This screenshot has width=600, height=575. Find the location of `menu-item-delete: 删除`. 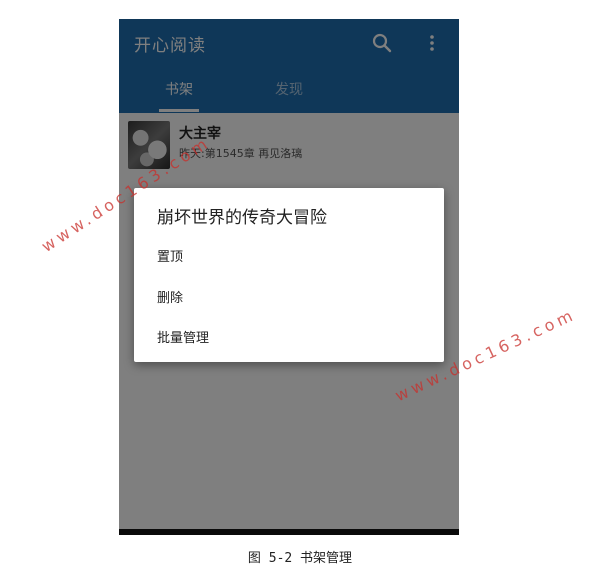

menu-item-delete: 删除 is located at coordinates (170, 296).